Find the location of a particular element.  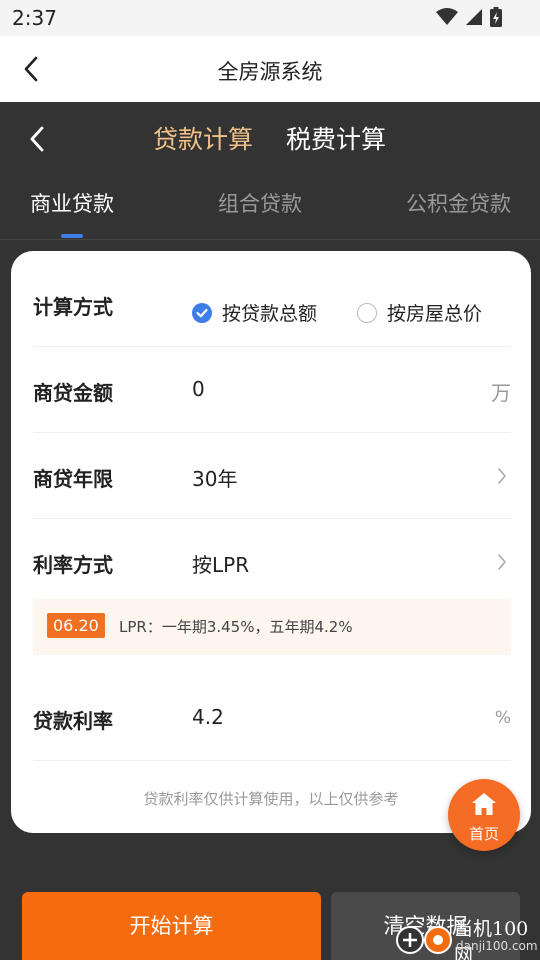

rate-method-row: 利率方式 按LPR is located at coordinates (272, 562).